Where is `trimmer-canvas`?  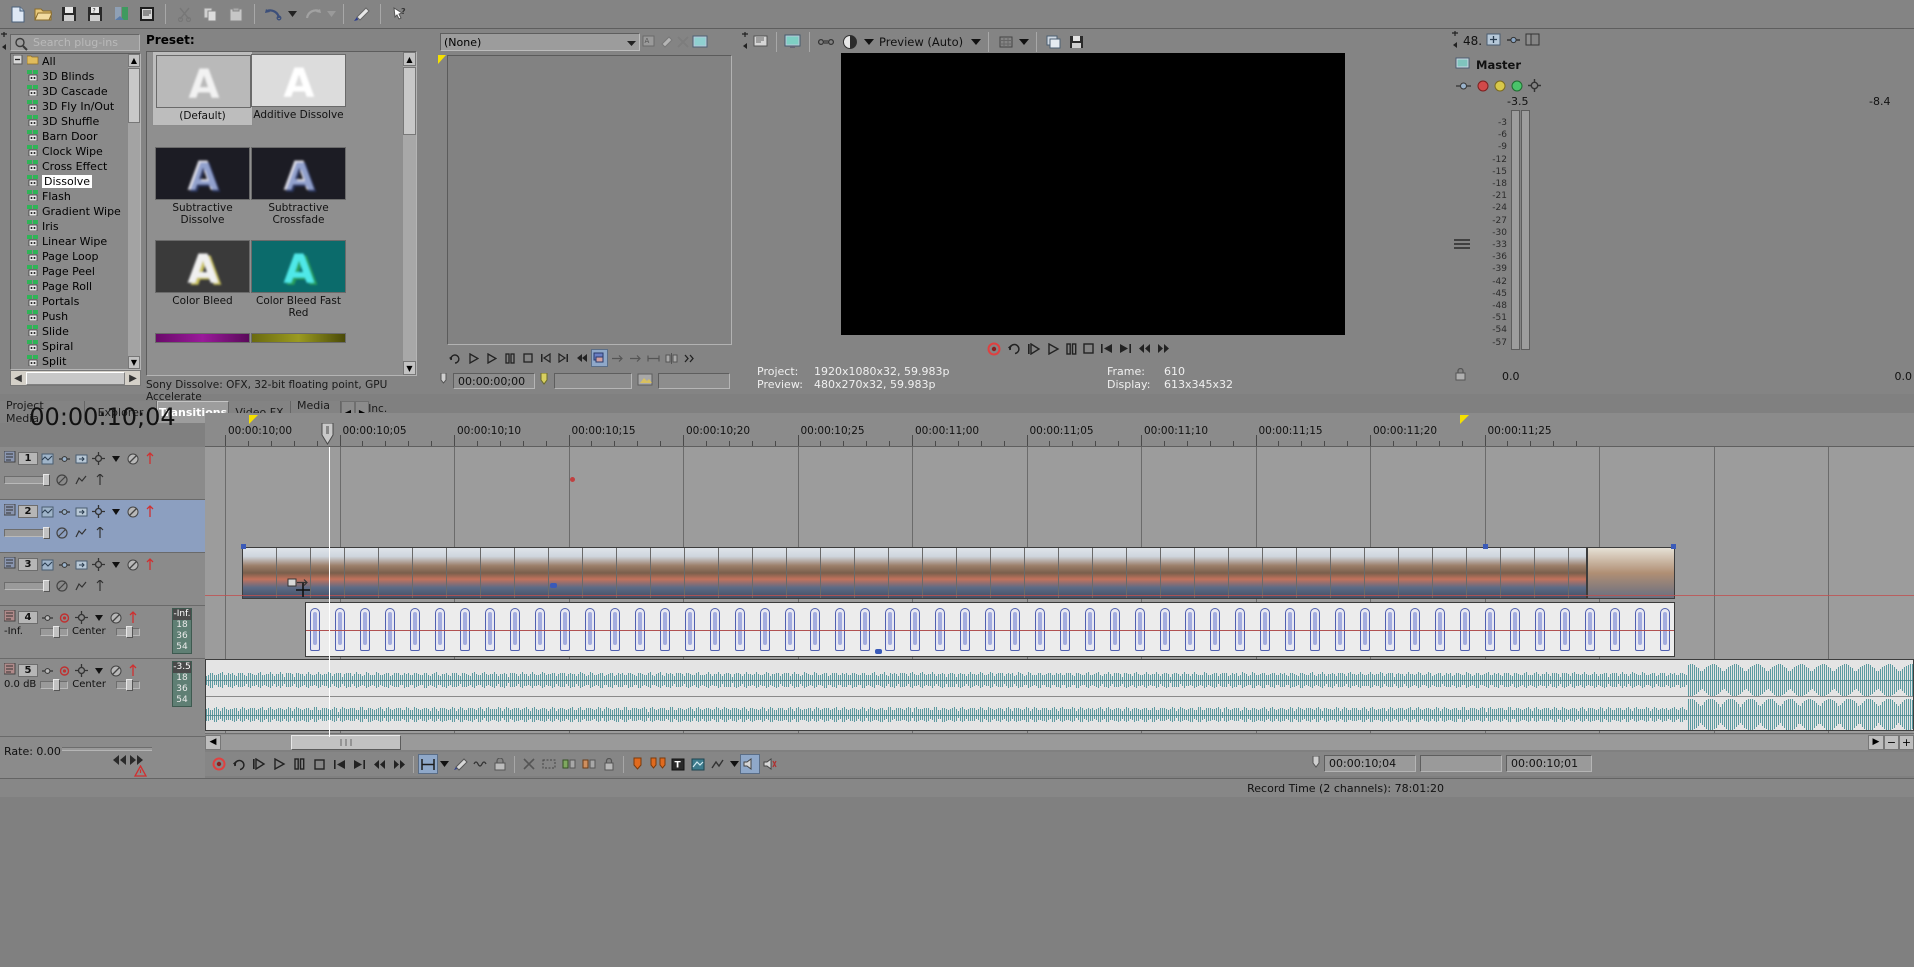
trimmer-canvas is located at coordinates (589, 200).